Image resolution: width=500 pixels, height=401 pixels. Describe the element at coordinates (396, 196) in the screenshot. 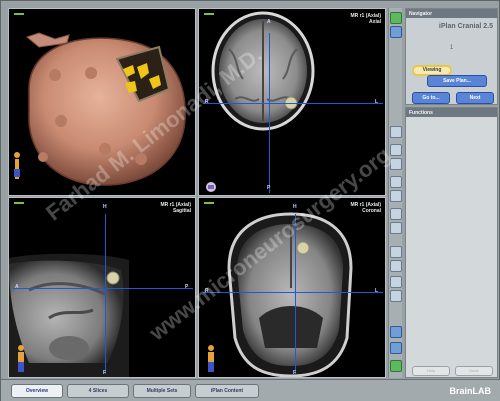

I see `zoom-out-icon` at that location.